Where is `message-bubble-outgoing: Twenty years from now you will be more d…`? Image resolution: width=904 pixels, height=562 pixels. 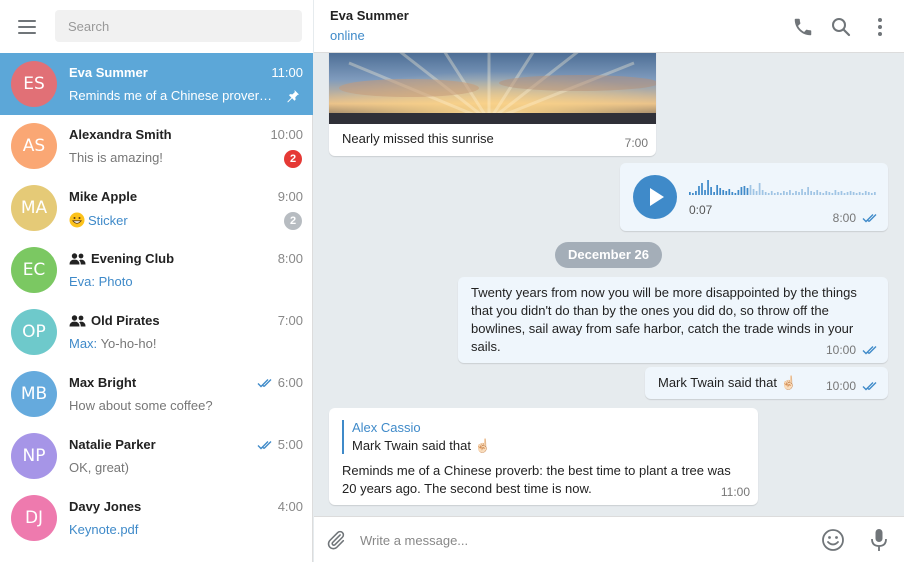 message-bubble-outgoing: Twenty years from now you will be more d… is located at coordinates (673, 320).